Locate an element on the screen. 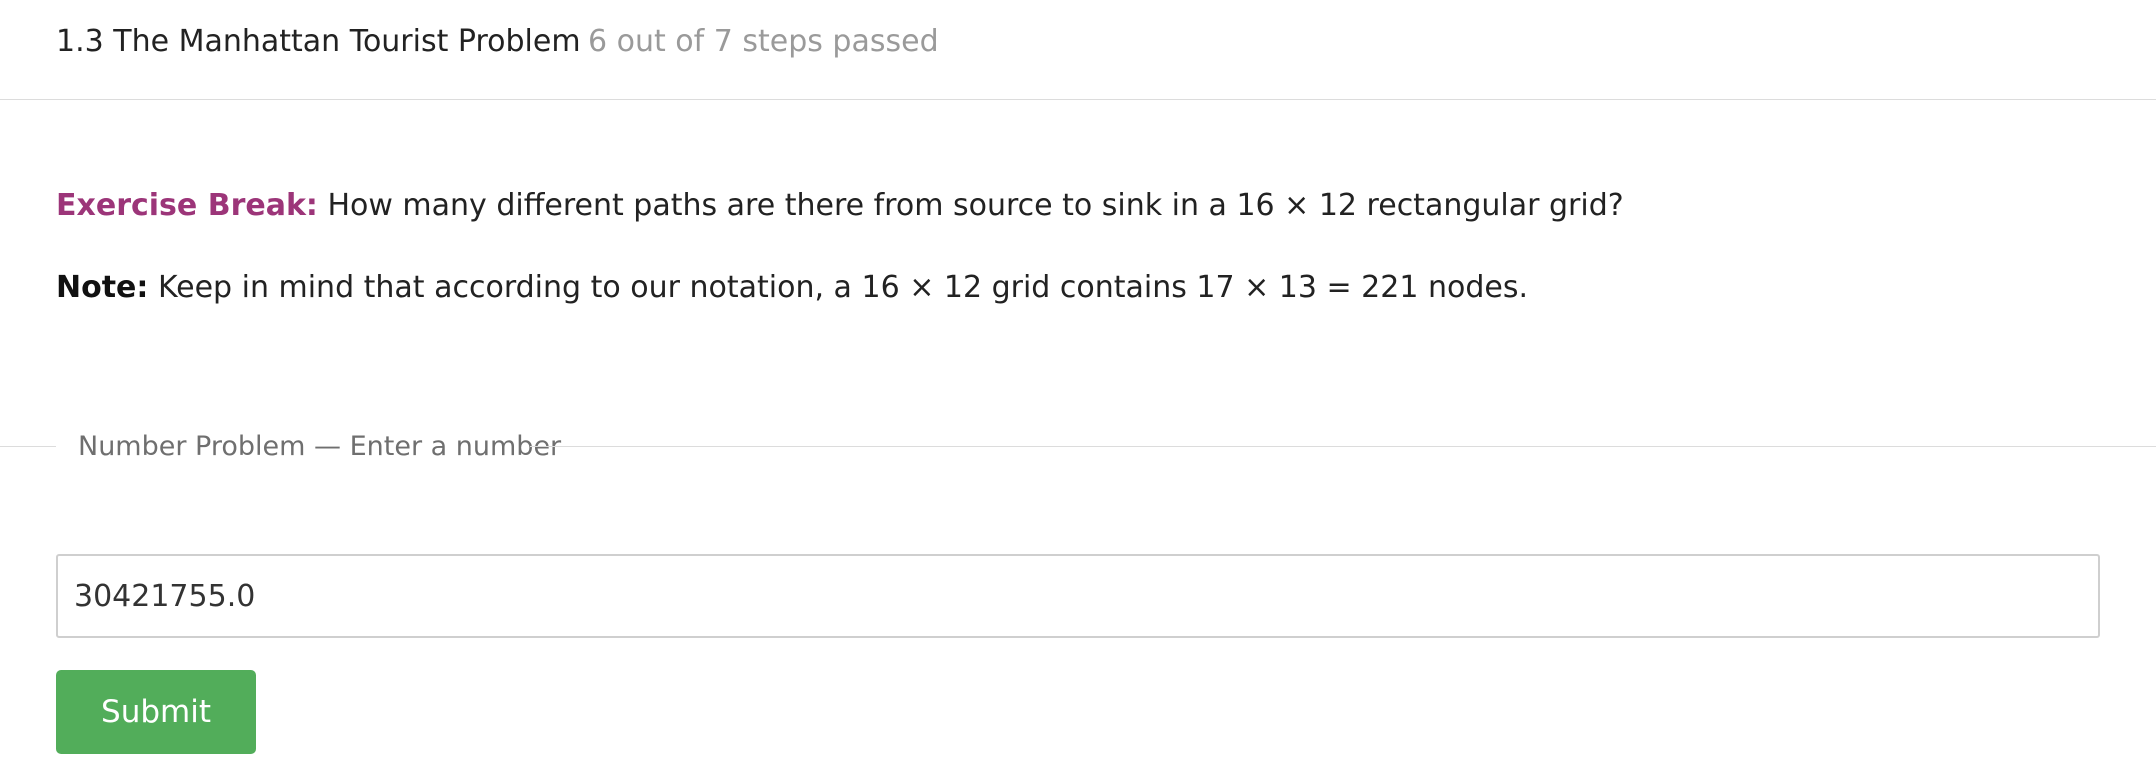  note-label: Note: is located at coordinates (102, 287).